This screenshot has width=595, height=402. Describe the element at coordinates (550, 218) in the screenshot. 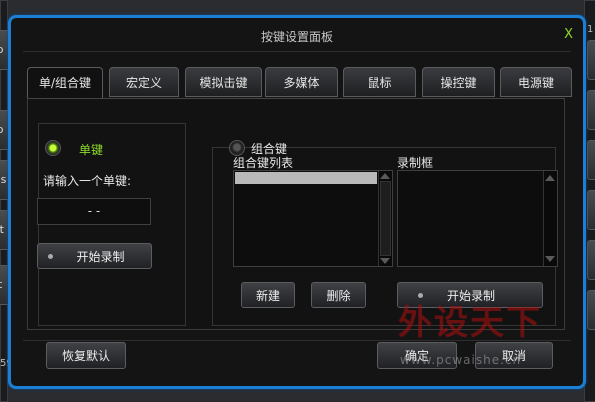

I see `record-frame-scrollbar` at that location.